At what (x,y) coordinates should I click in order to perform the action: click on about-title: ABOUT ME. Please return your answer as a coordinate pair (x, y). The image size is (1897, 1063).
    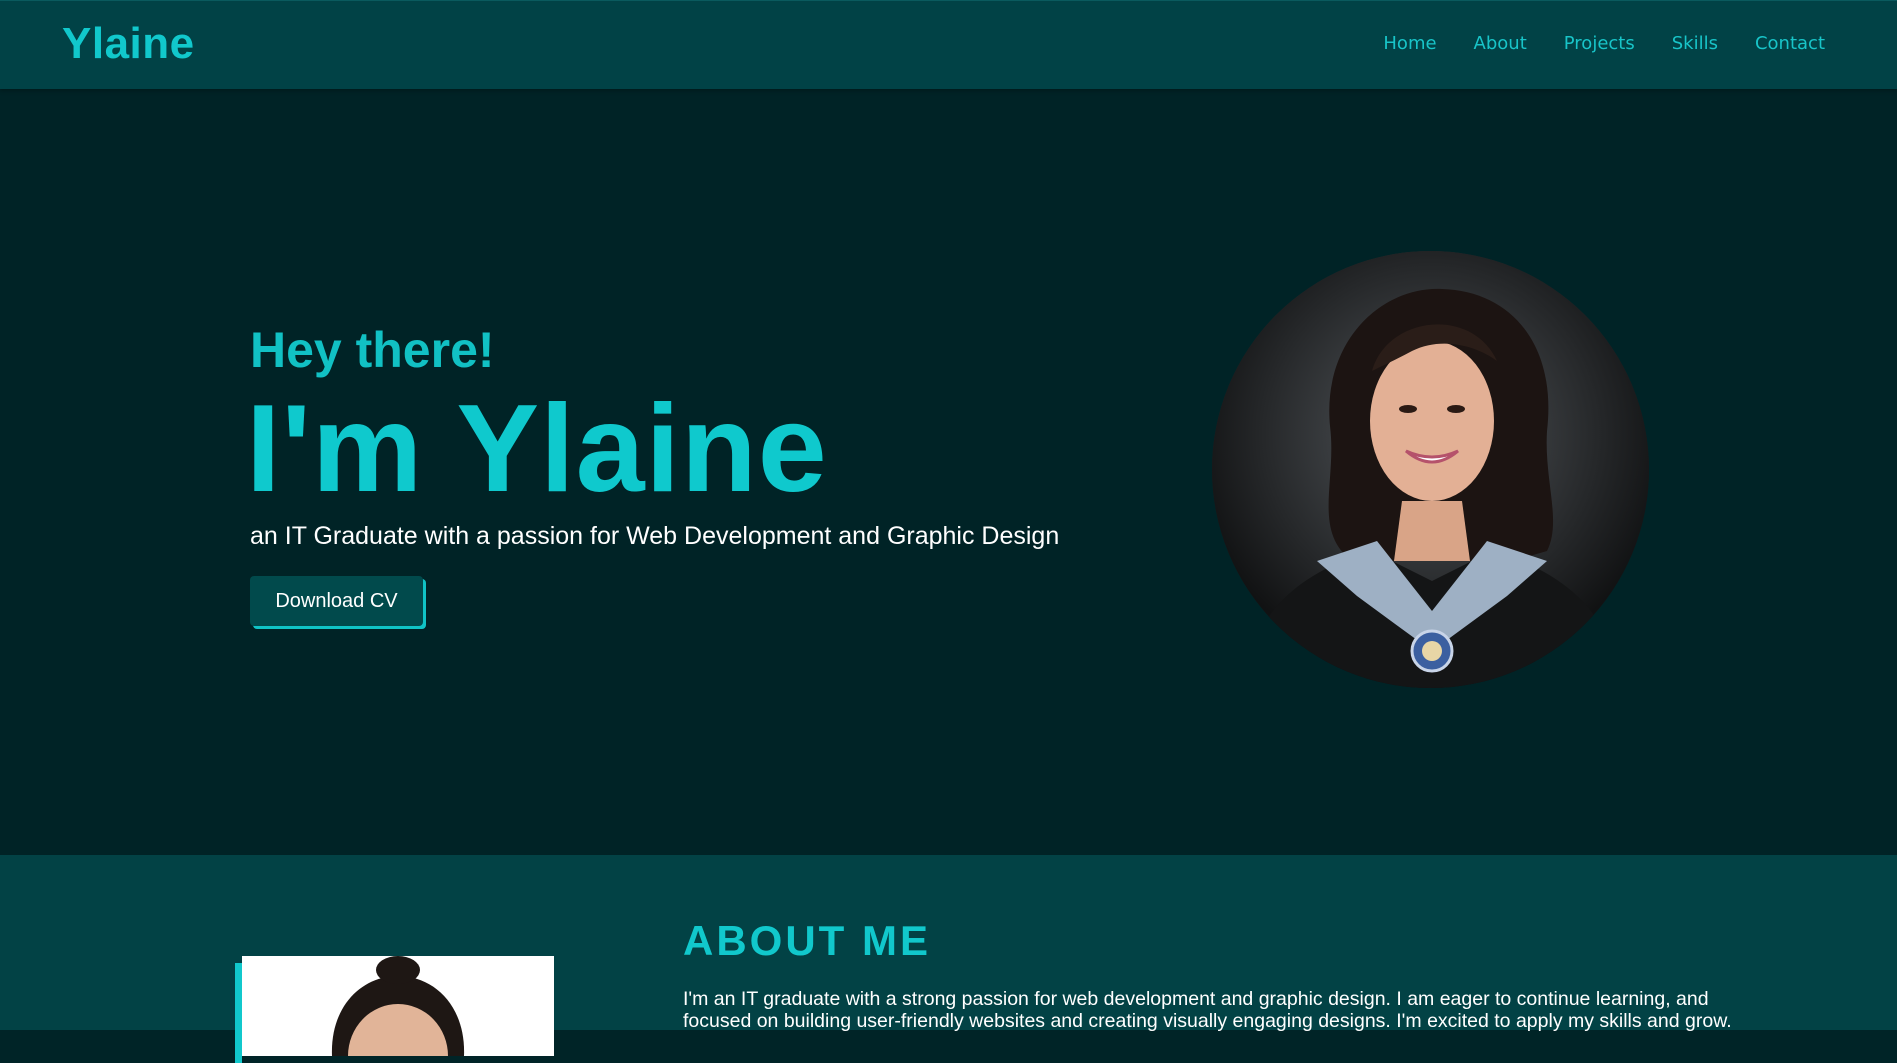
    Looking at the image, I should click on (807, 940).